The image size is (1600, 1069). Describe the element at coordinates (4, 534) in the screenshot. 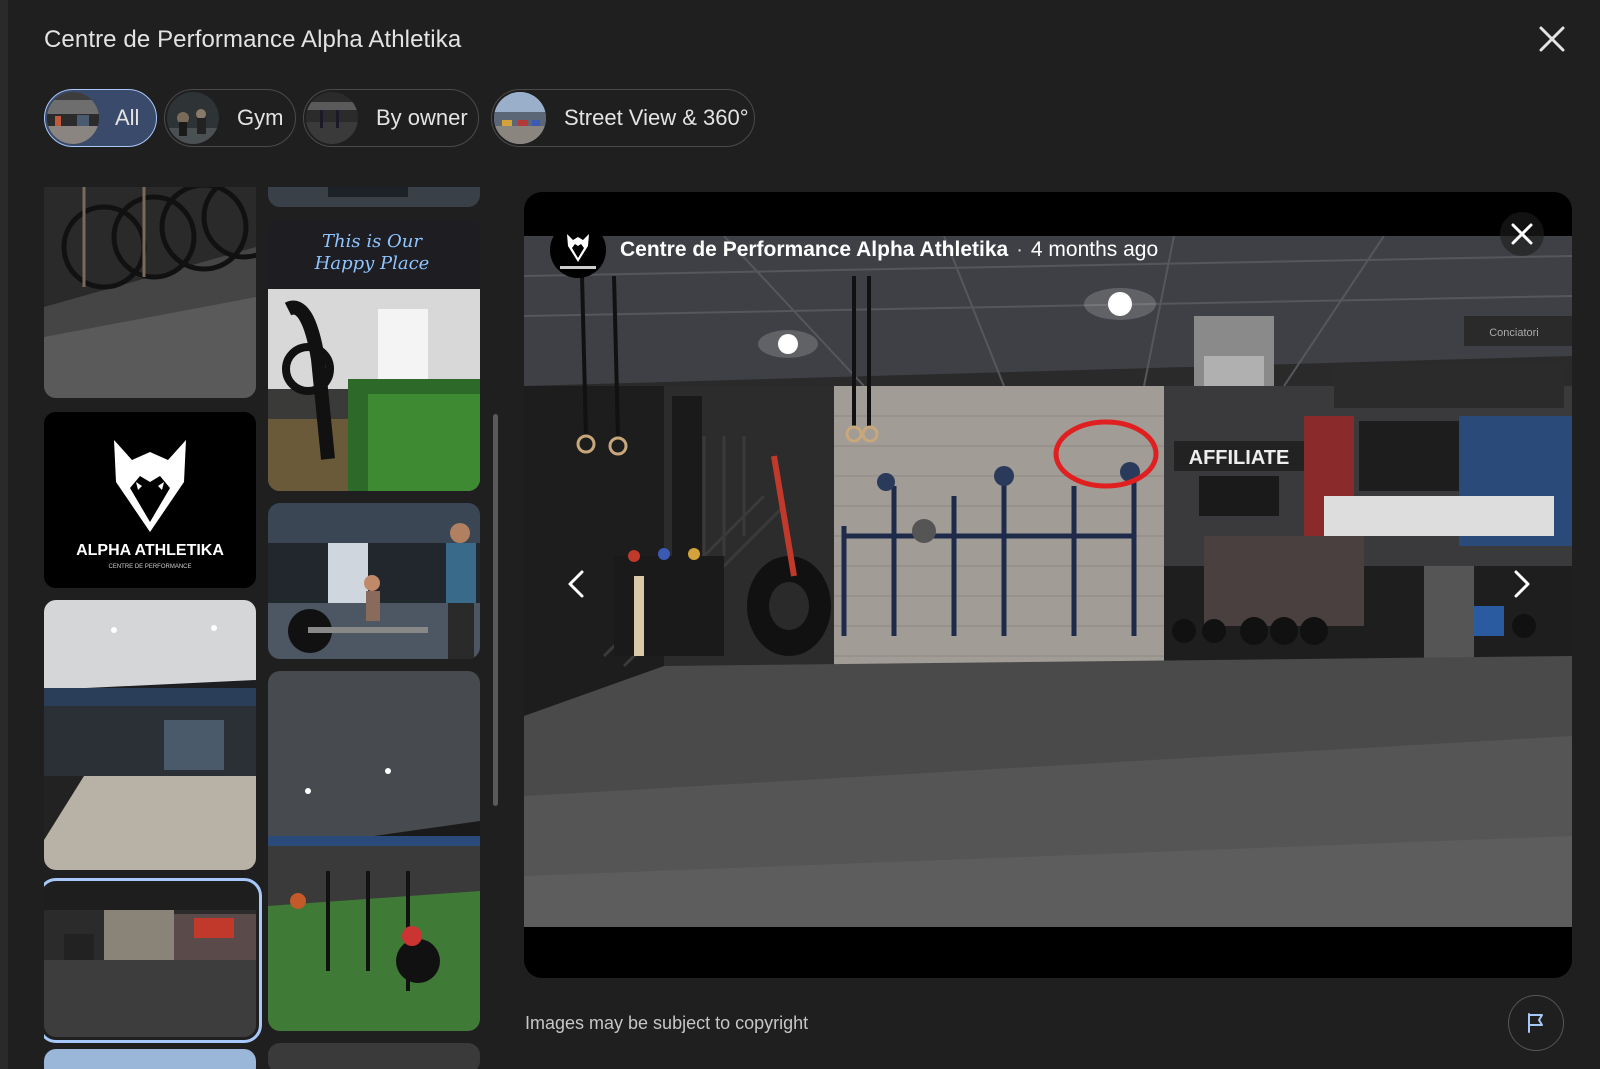

I see `background-page-edge` at that location.